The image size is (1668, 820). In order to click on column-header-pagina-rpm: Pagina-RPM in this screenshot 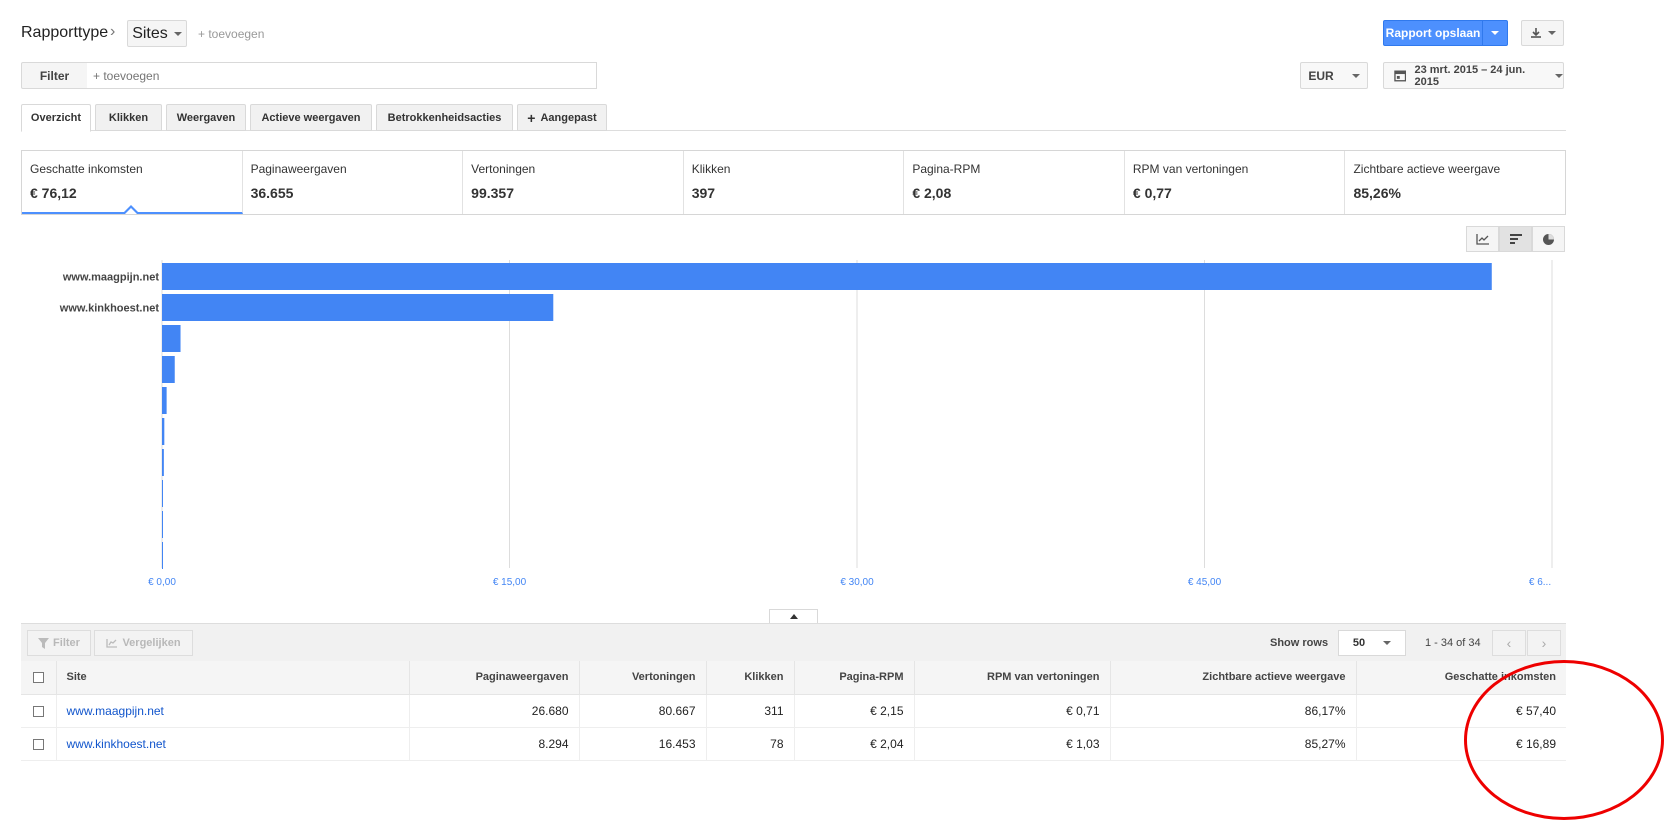, I will do `click(854, 678)`.